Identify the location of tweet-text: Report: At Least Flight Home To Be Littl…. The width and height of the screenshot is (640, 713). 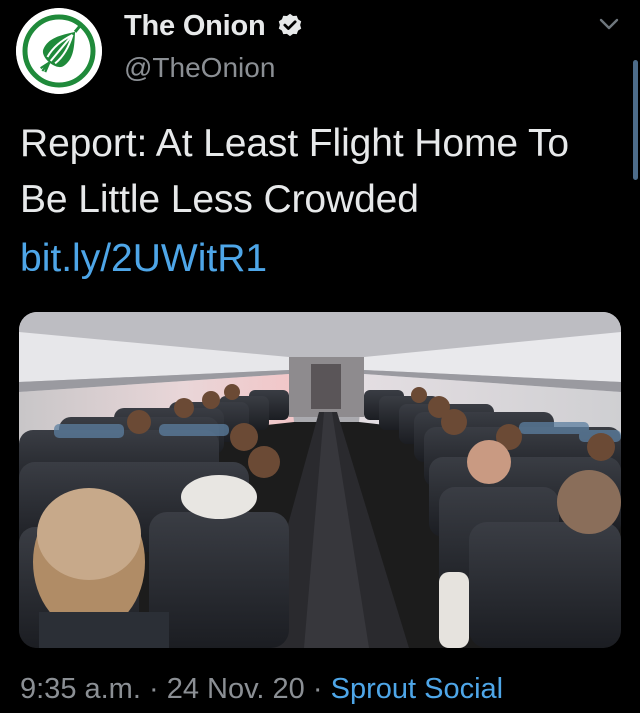
(294, 171).